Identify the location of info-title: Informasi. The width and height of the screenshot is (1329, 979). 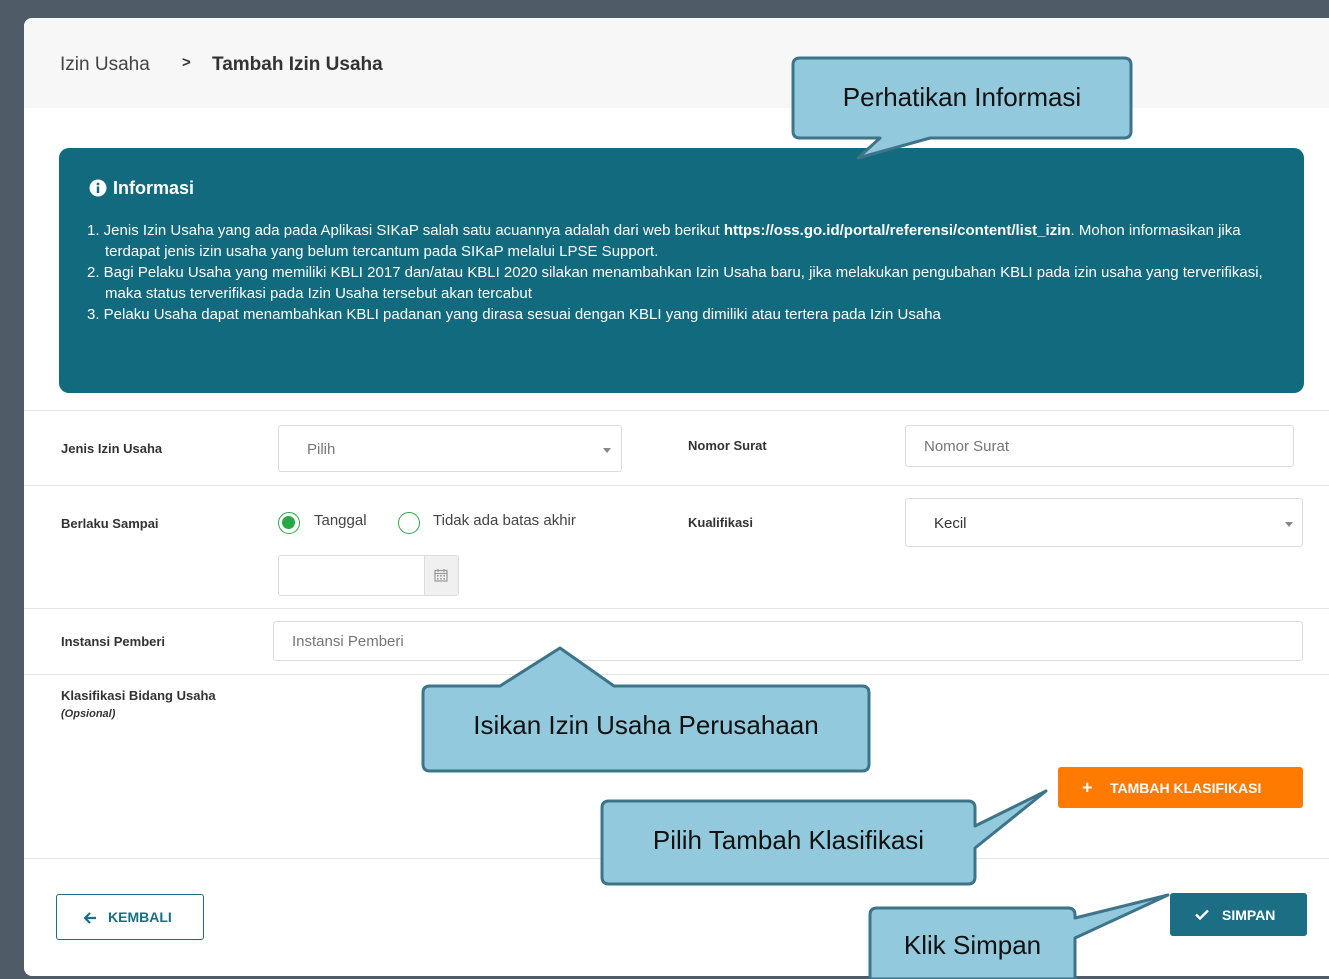
(141, 188).